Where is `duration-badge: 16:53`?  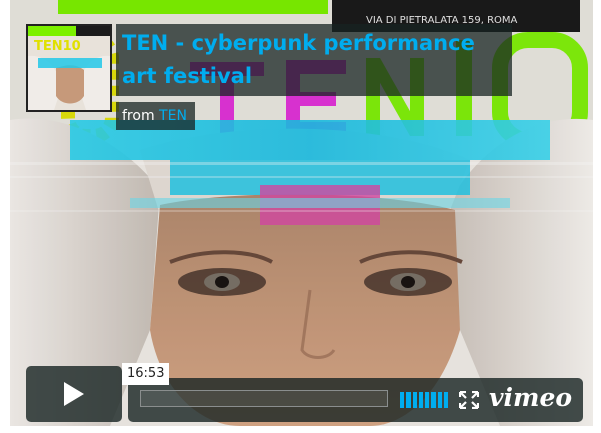 duration-badge: 16:53 is located at coordinates (146, 374).